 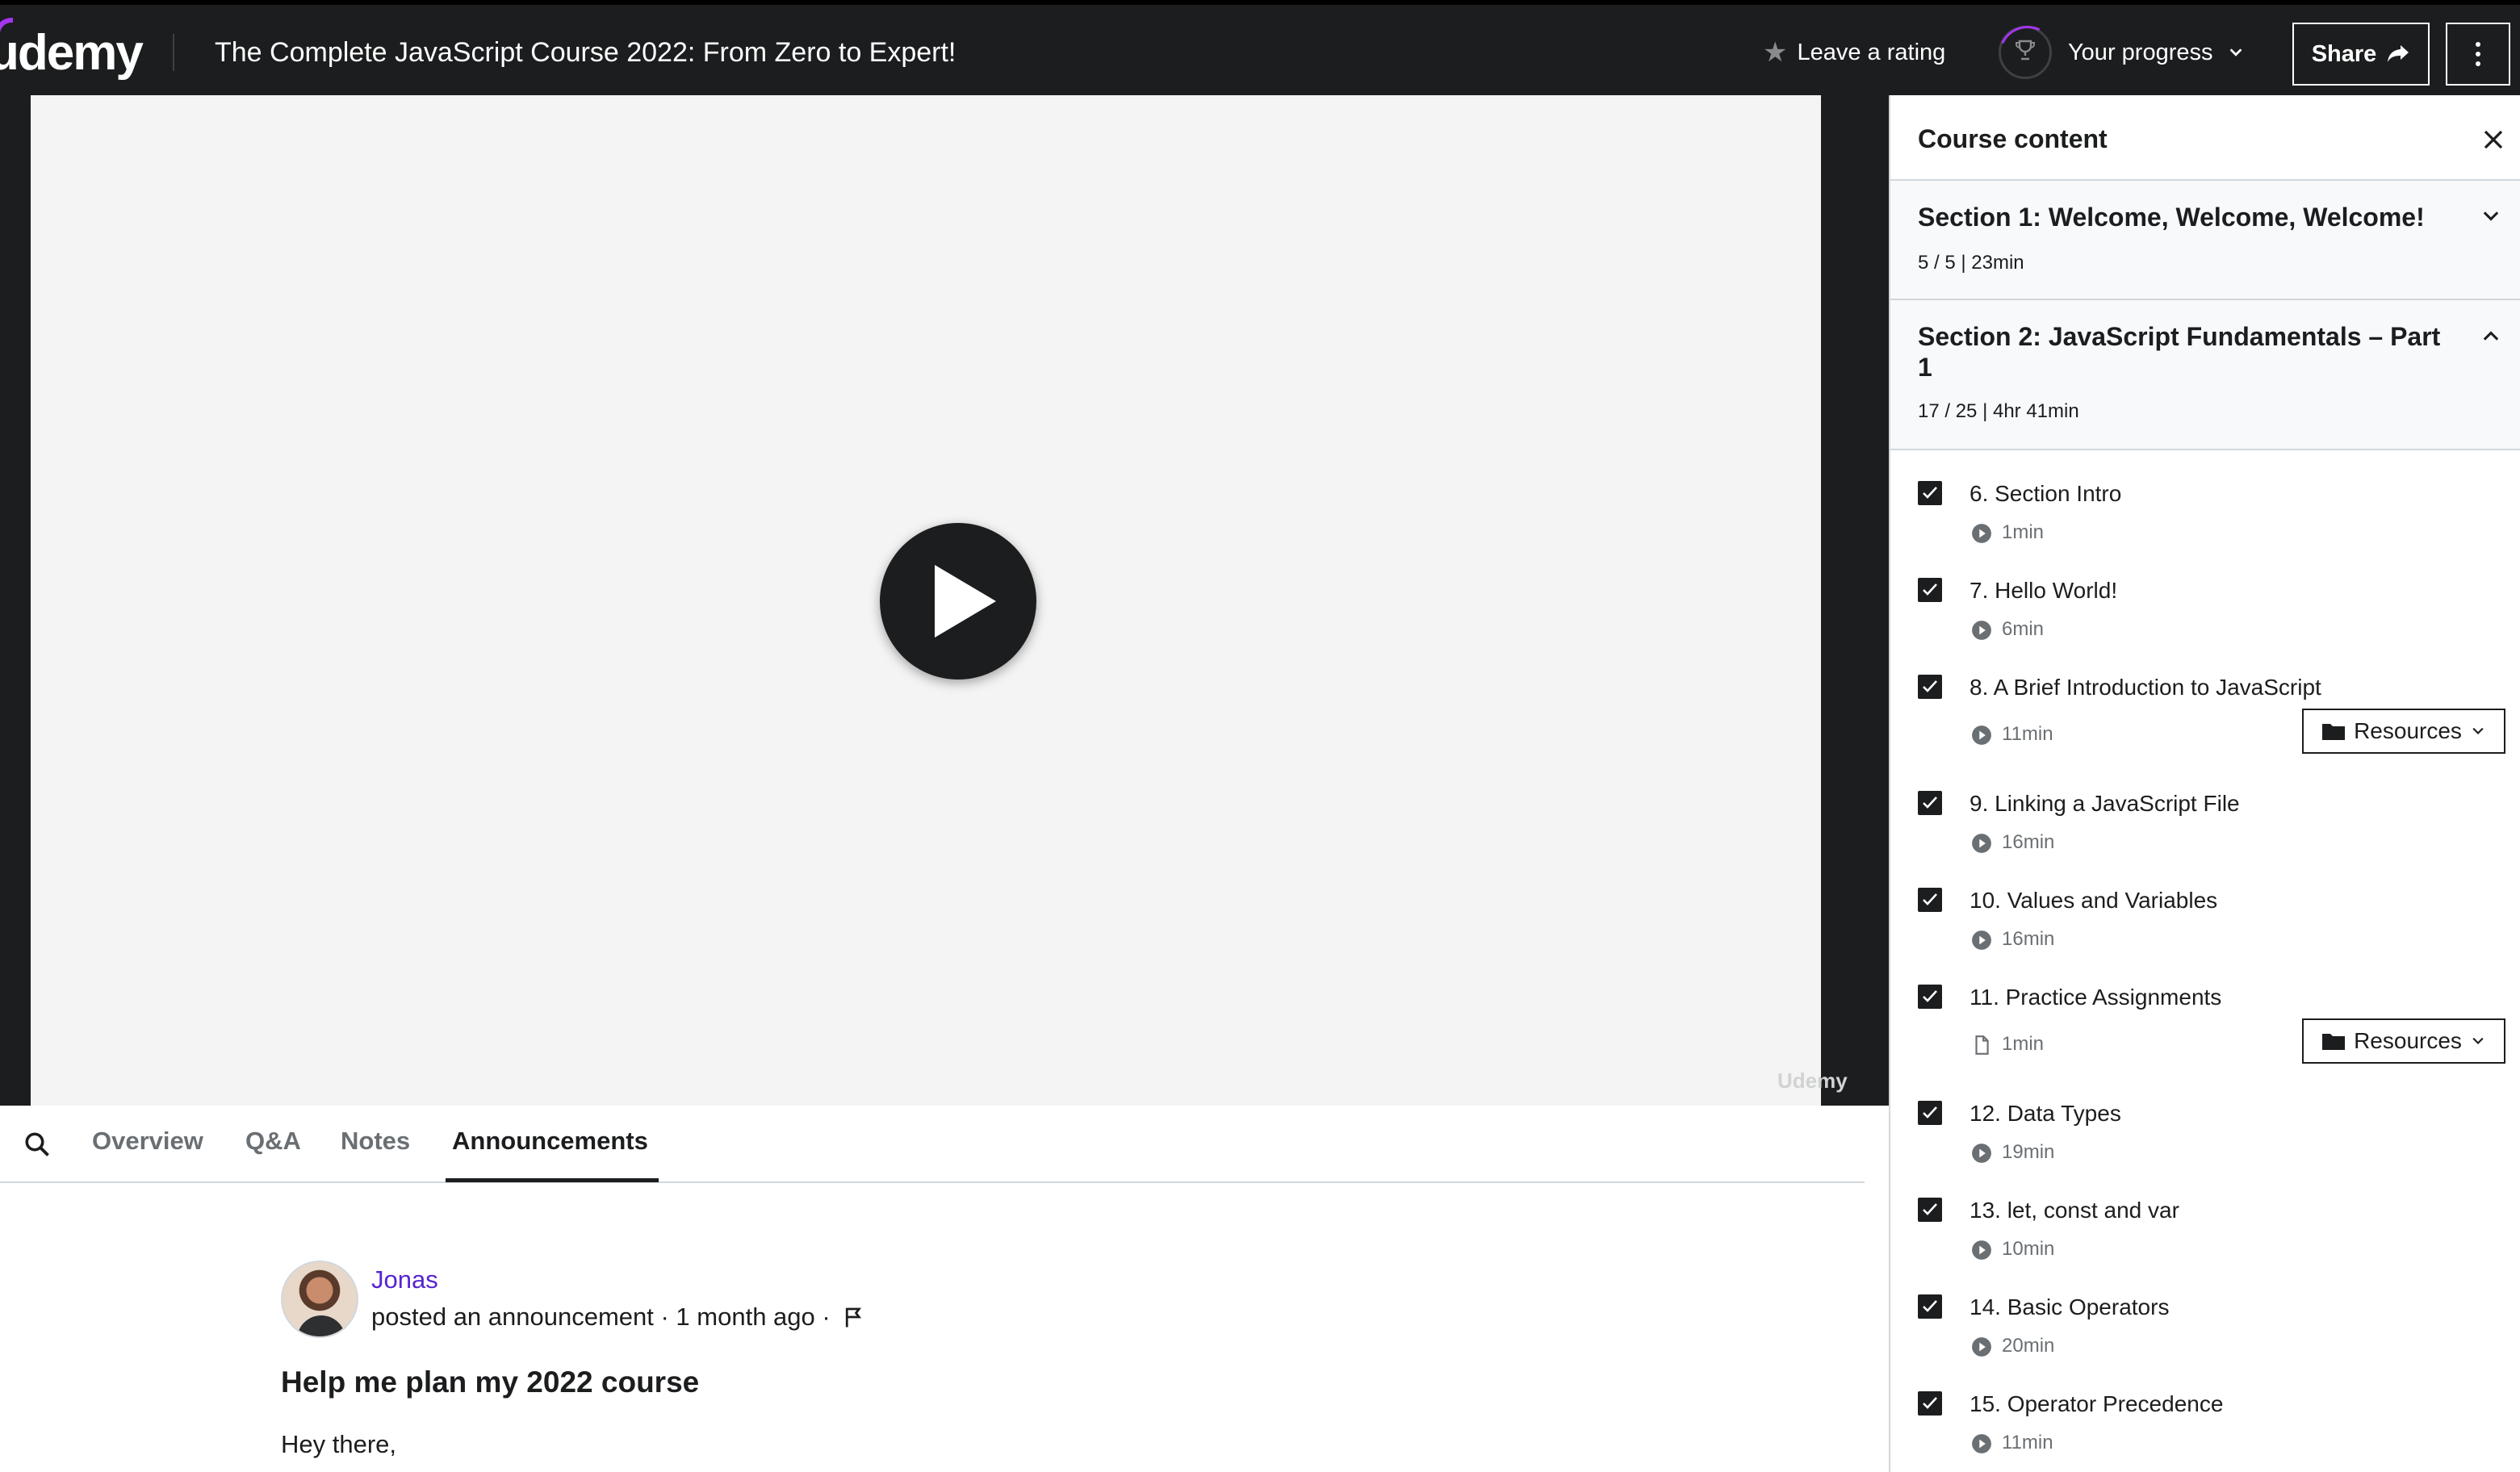 I want to click on section-meta: 17 / 25 | 4hr 41min, so click(x=1999, y=411).